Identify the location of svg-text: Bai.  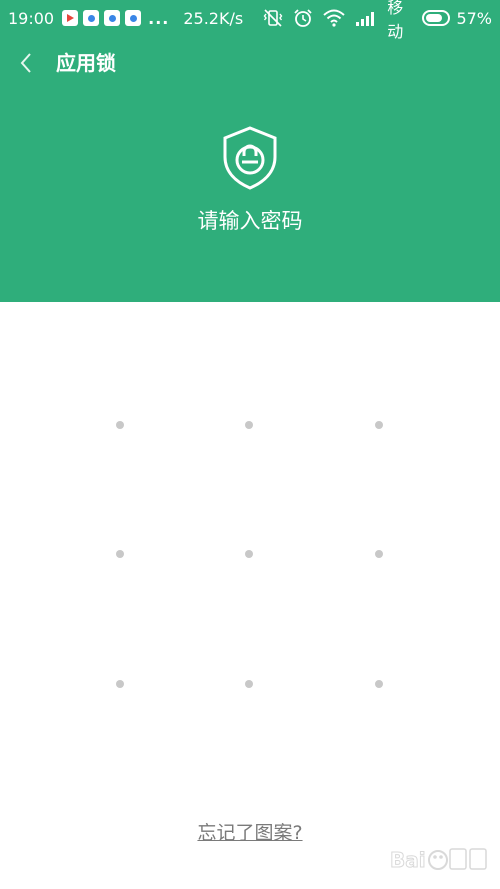
(408, 860).